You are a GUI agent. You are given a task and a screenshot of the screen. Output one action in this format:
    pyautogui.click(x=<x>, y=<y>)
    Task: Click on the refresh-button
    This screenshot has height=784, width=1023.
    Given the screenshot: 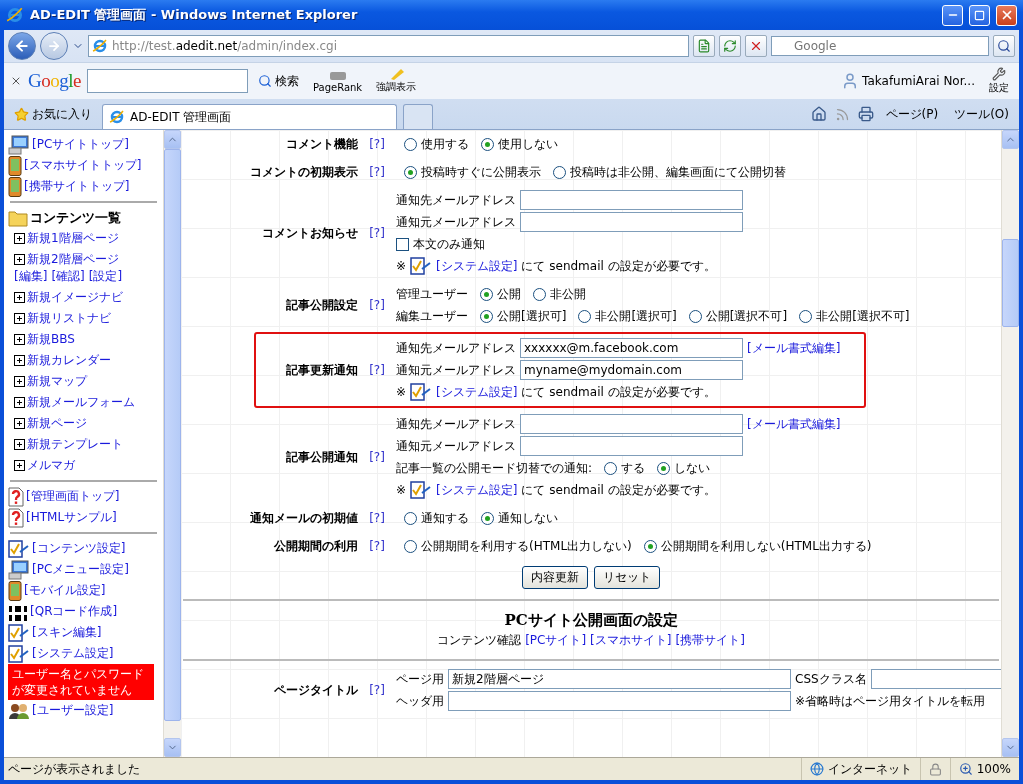 What is the action you would take?
    pyautogui.click(x=730, y=46)
    